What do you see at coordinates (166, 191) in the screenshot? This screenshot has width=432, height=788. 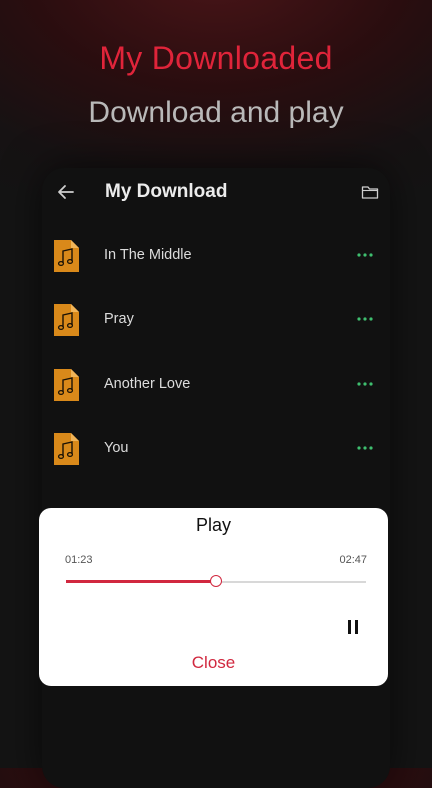 I see `page-title: My Download` at bounding box center [166, 191].